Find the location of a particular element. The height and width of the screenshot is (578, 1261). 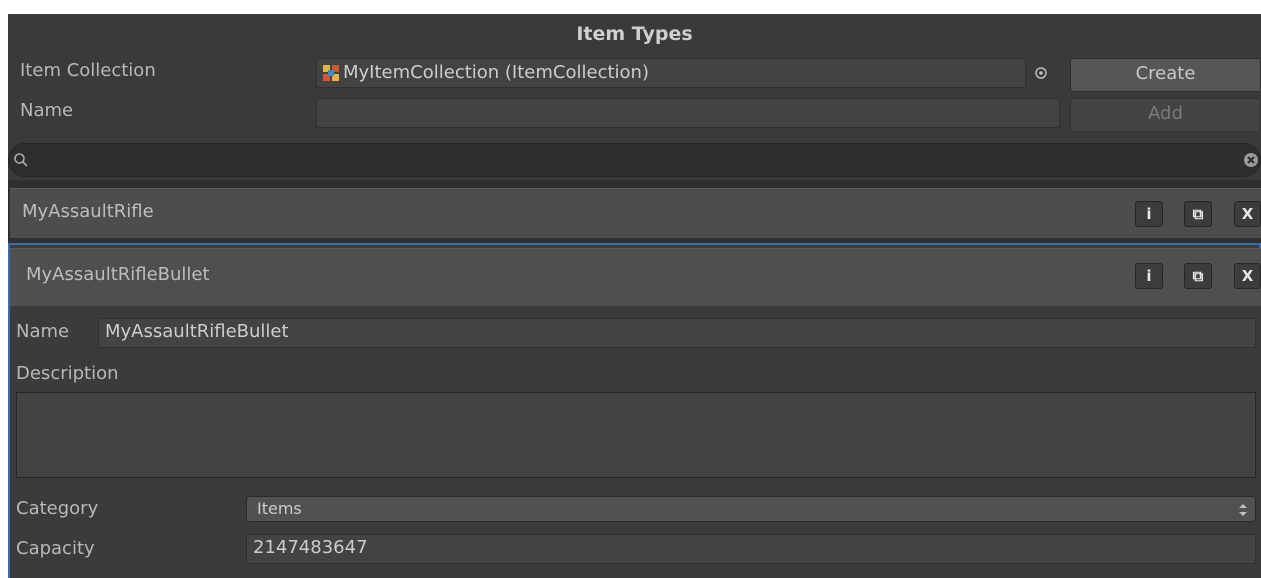

description-label: Description is located at coordinates (67, 373).